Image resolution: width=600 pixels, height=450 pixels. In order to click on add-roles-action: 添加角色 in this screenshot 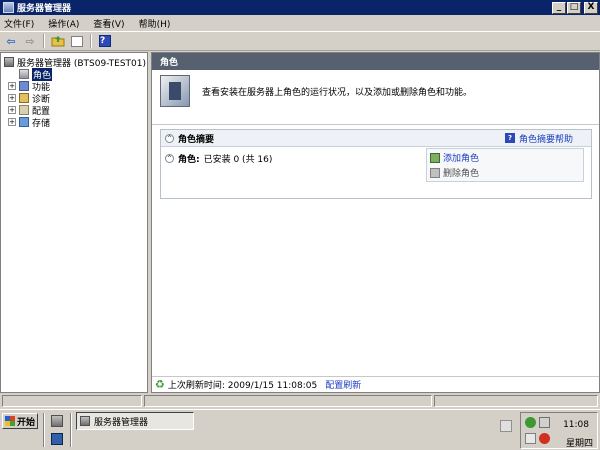, I will do `click(506, 157)`.